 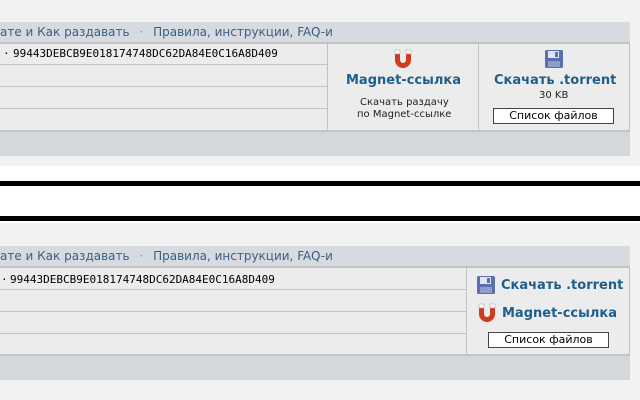 What do you see at coordinates (548, 340) in the screenshot?
I see `bottom-file-list-button: Список файлов` at bounding box center [548, 340].